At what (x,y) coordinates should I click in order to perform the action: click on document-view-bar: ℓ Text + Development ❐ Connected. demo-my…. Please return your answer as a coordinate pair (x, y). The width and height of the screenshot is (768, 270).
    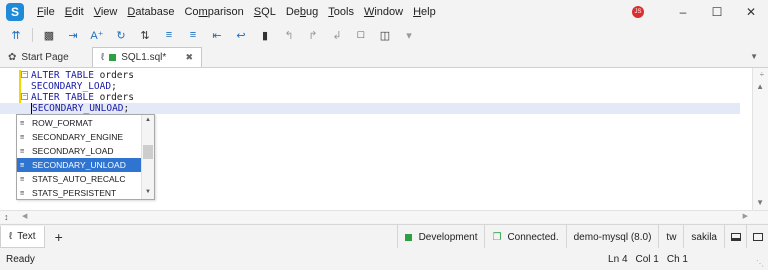
    Looking at the image, I should click on (384, 236).